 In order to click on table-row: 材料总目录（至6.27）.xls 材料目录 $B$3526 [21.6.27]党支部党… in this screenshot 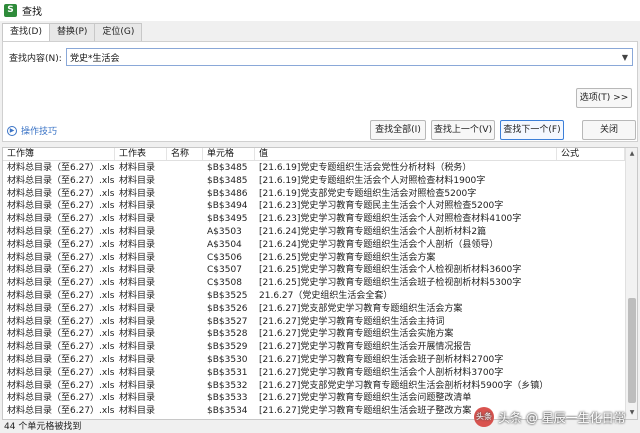, I will do `click(314, 309)`.